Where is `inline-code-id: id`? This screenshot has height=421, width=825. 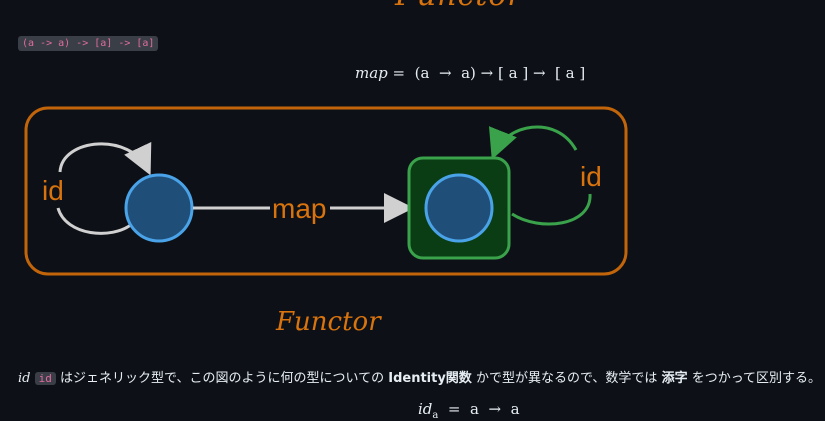 inline-code-id: id is located at coordinates (45, 378).